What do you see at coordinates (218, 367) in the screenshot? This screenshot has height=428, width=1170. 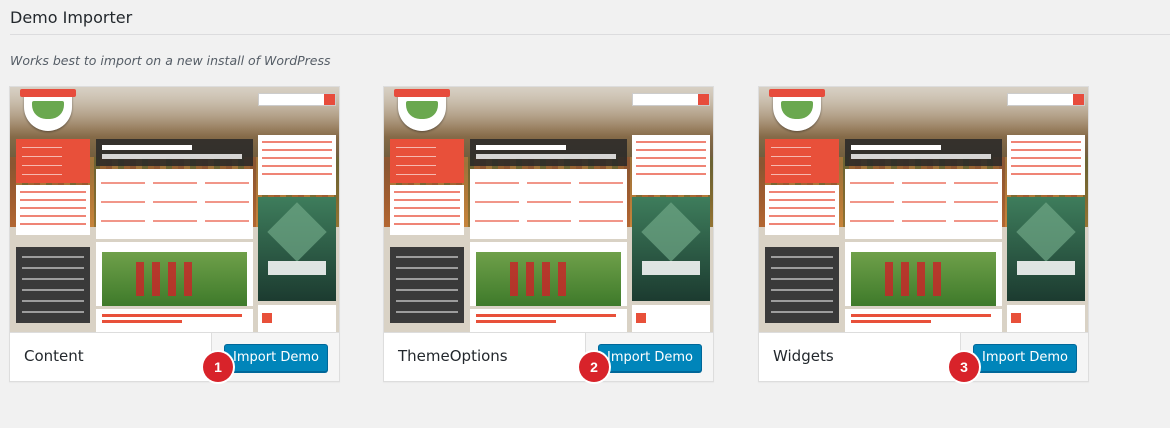 I see `step-badge-1: 1` at bounding box center [218, 367].